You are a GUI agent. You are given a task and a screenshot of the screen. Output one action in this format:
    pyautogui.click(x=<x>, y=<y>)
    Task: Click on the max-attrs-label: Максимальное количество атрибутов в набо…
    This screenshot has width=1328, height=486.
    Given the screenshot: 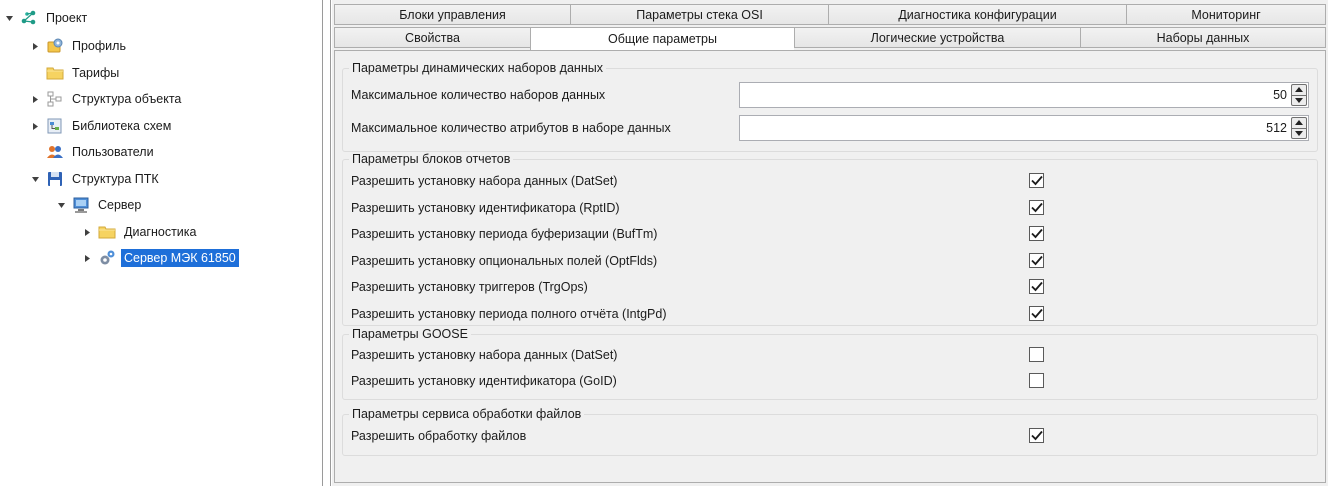 What is the action you would take?
    pyautogui.click(x=511, y=128)
    